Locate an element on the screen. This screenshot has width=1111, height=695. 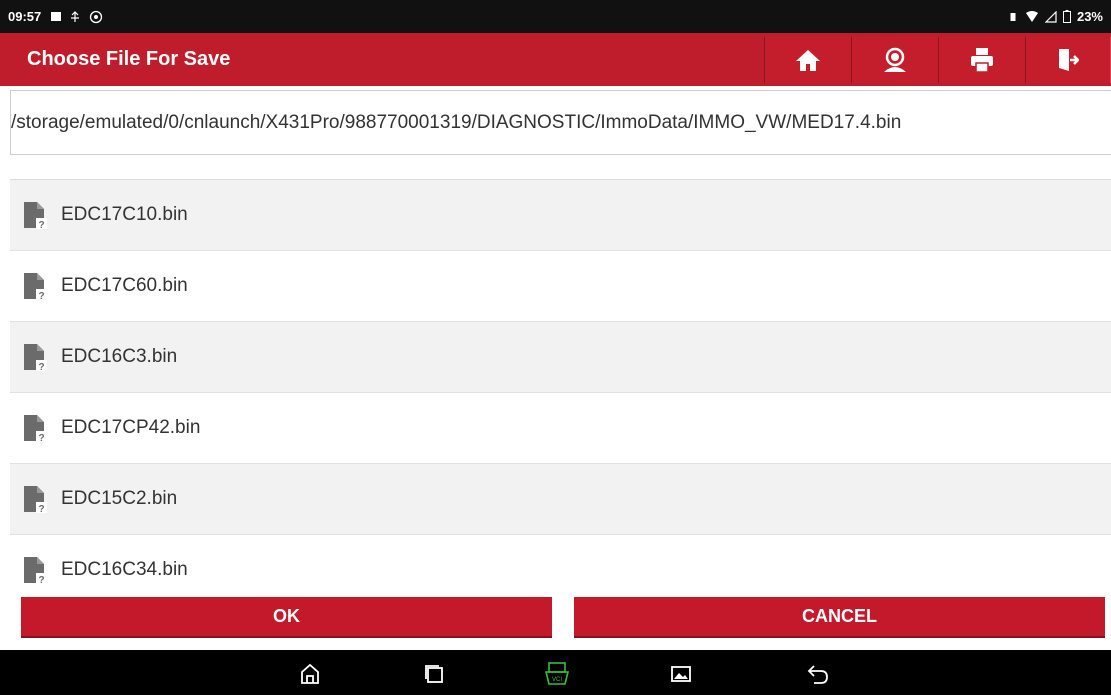
ok-button: OK is located at coordinates (286, 617).